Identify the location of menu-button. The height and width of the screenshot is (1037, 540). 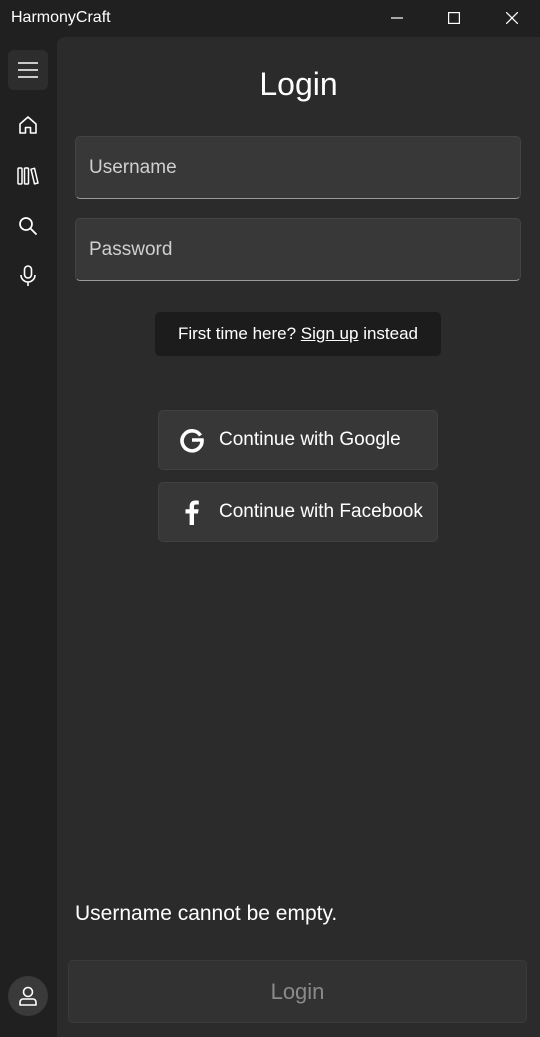
(28, 70).